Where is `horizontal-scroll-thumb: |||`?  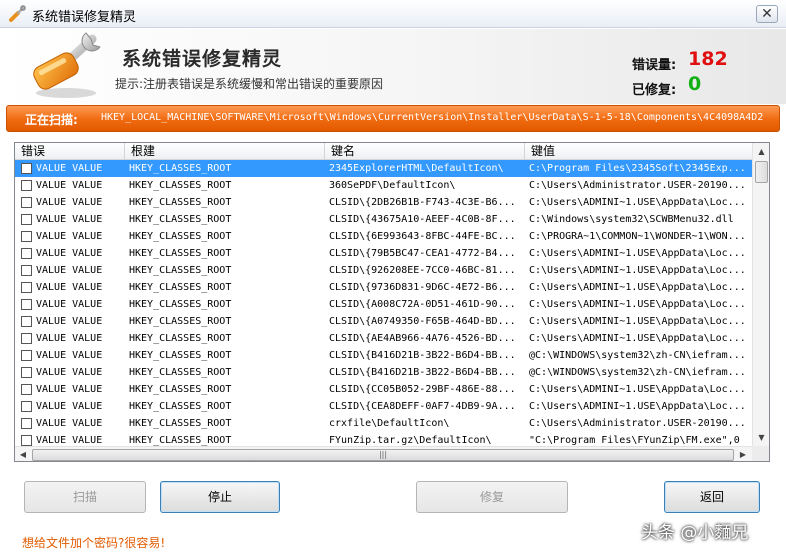 horizontal-scroll-thumb: ||| is located at coordinates (383, 455).